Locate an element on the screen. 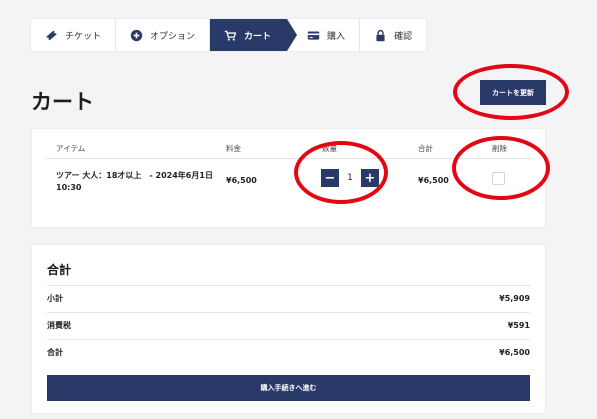 The width and height of the screenshot is (597, 419). step-label: 確認 is located at coordinates (403, 36).